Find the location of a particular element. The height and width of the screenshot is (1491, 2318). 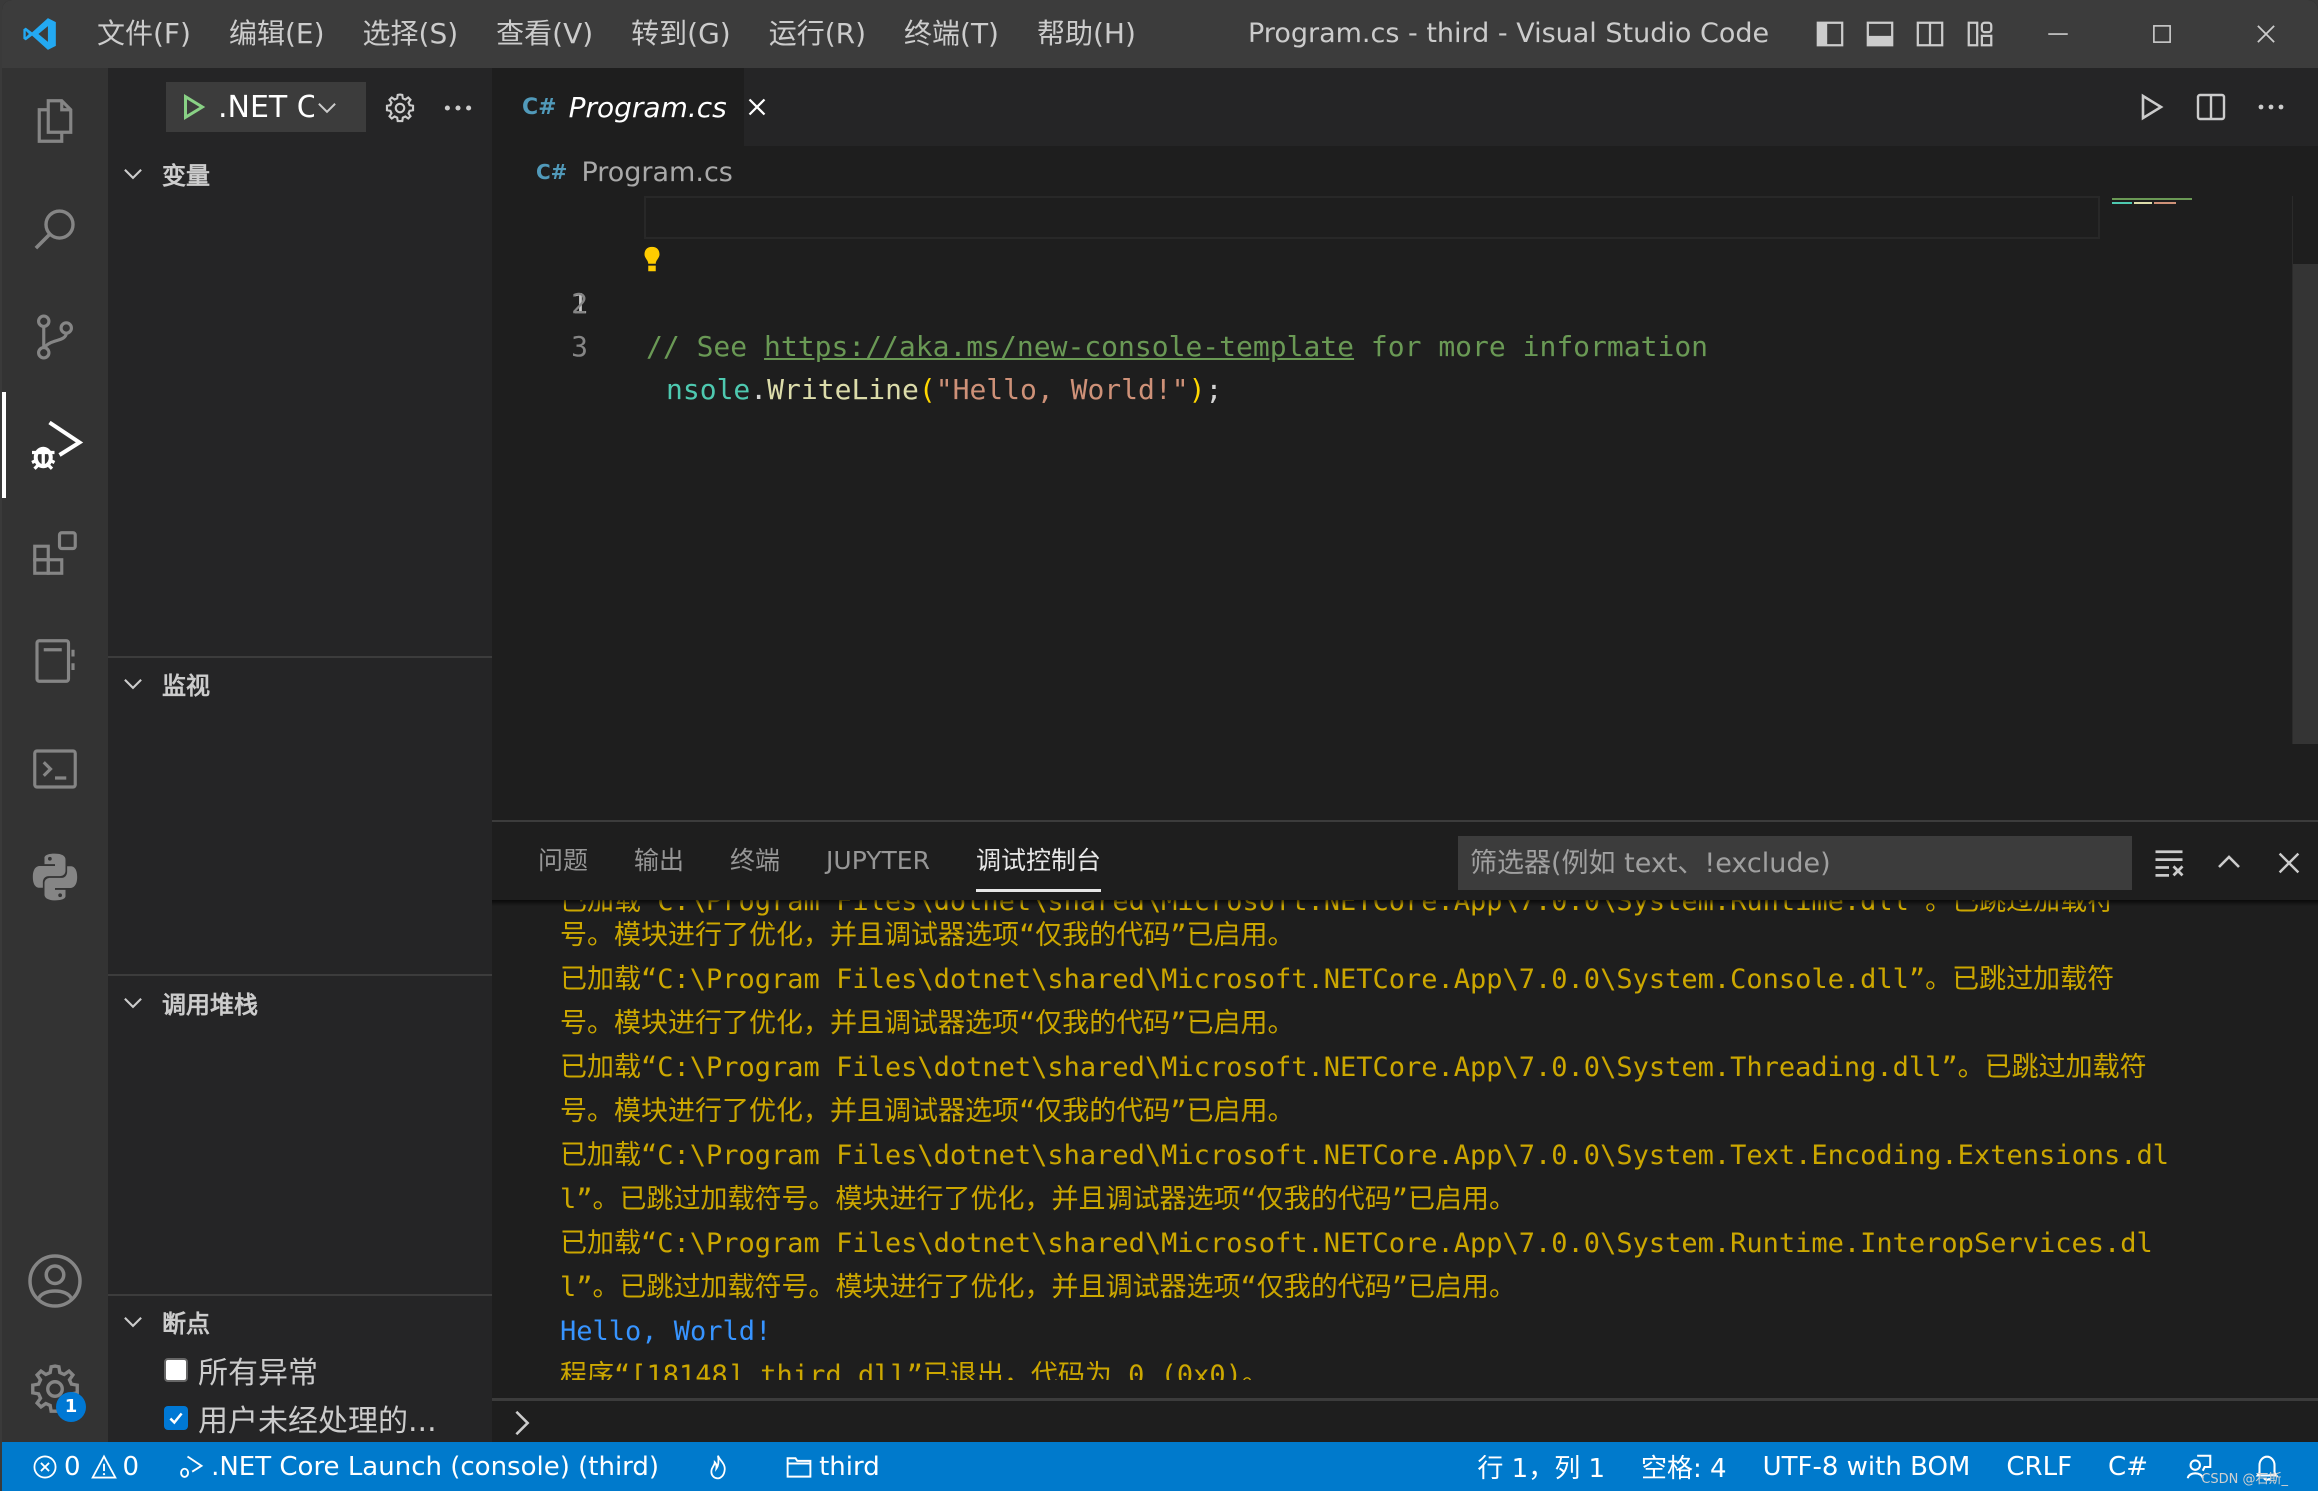

section-title: 调用堆栈 is located at coordinates (210, 1004).